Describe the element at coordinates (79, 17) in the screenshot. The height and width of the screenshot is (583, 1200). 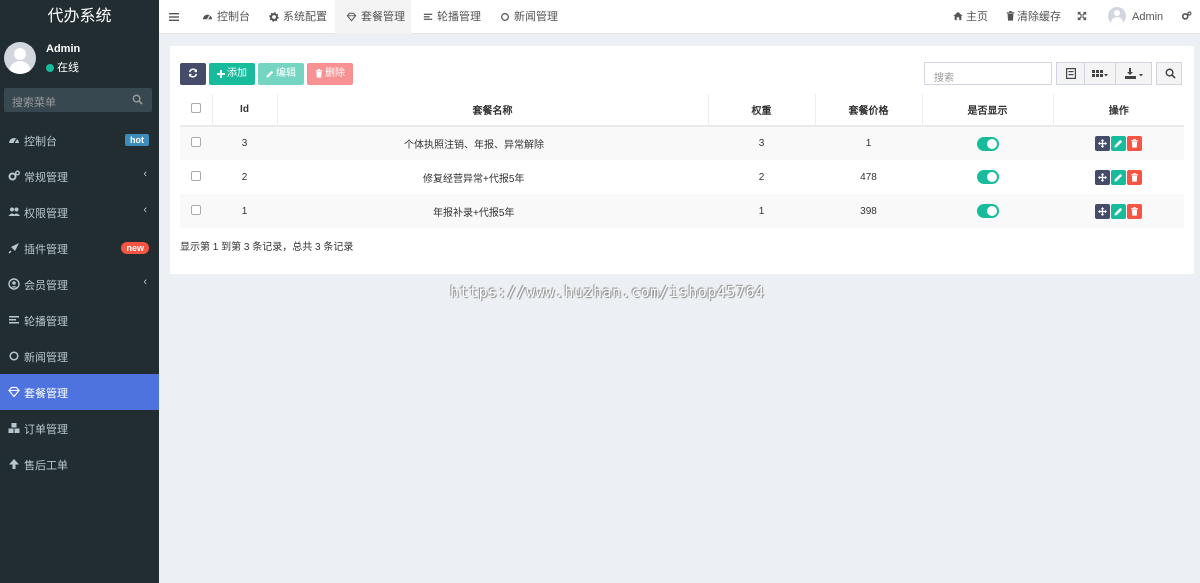
I see `app-logo: 代办系统` at that location.